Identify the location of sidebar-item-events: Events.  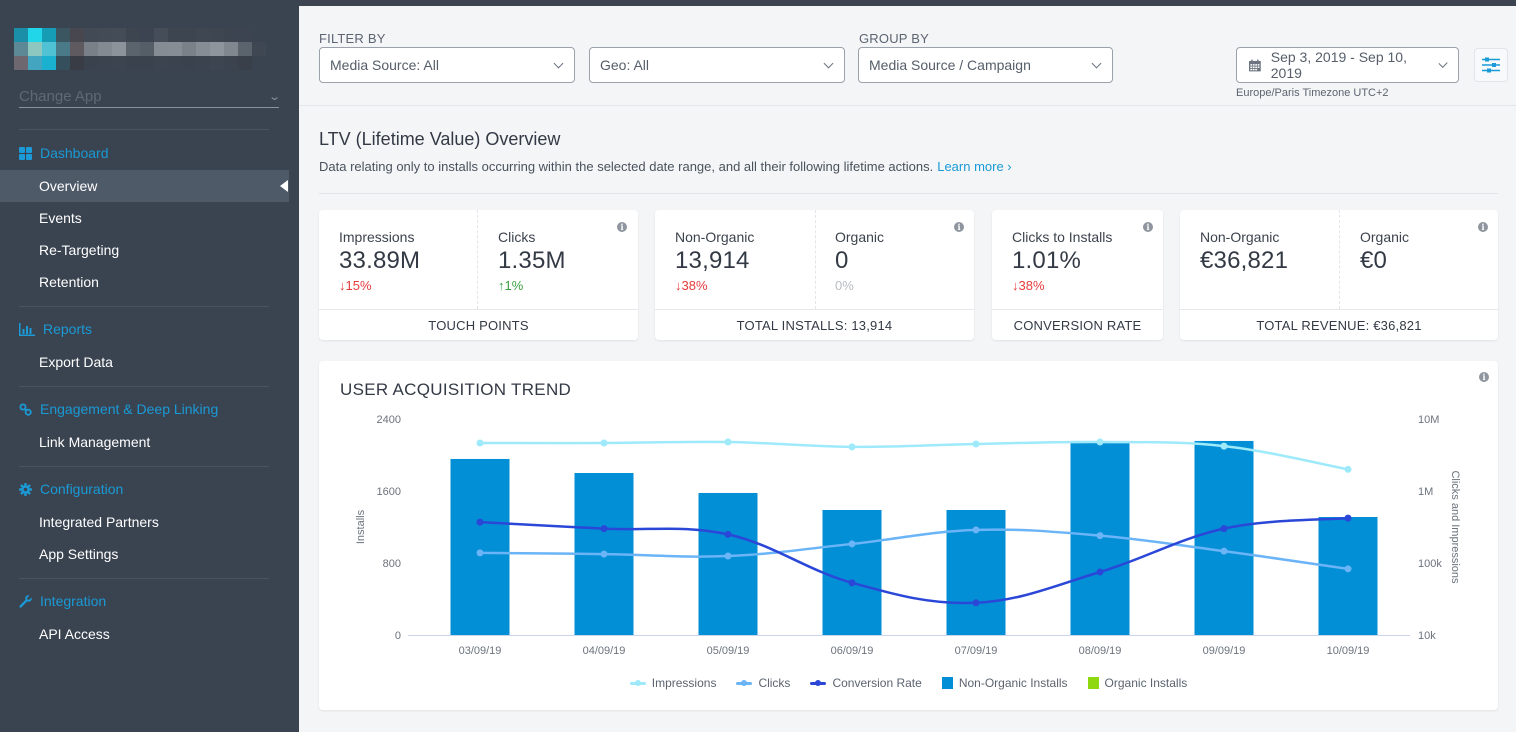
(144, 218).